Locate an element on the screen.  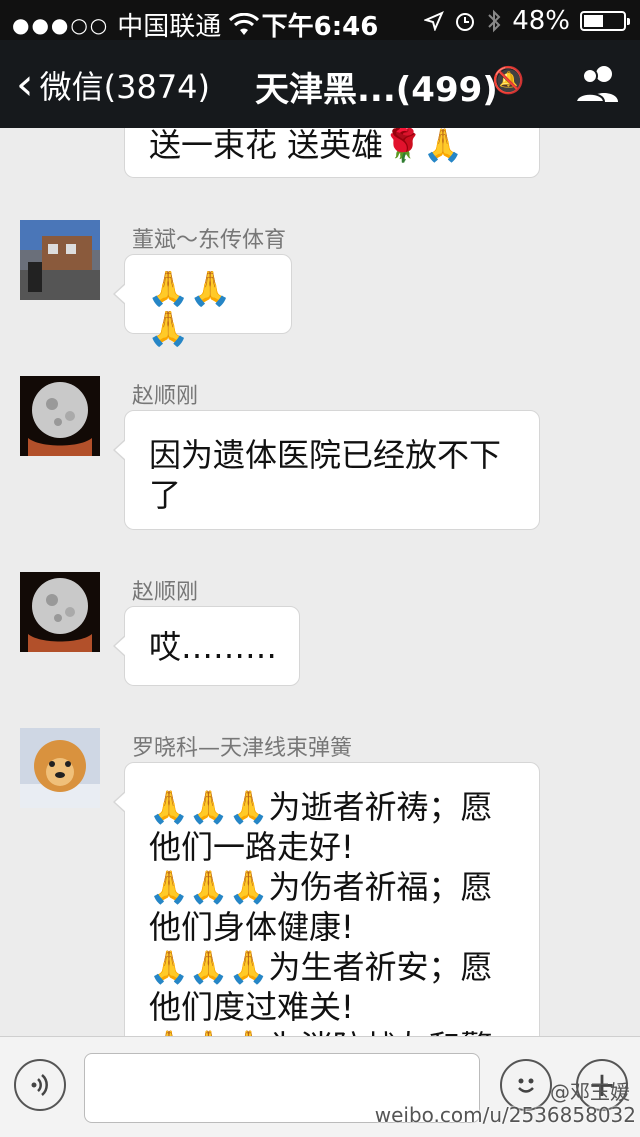
status-bar: ●●●○○ 中国联通 下午6:46 48% is located at coordinates (320, 21).